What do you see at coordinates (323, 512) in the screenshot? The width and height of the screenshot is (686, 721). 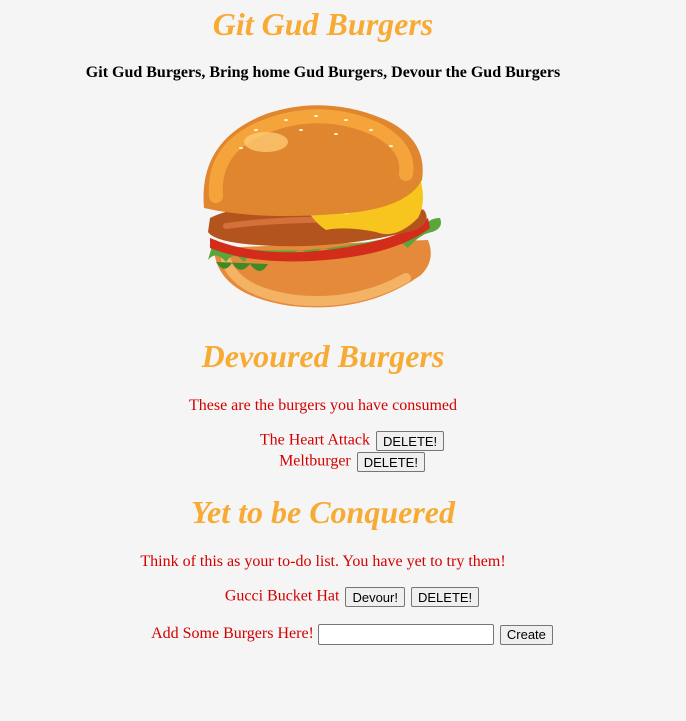 I see `todo-section-title: Yet to be Conquered` at bounding box center [323, 512].